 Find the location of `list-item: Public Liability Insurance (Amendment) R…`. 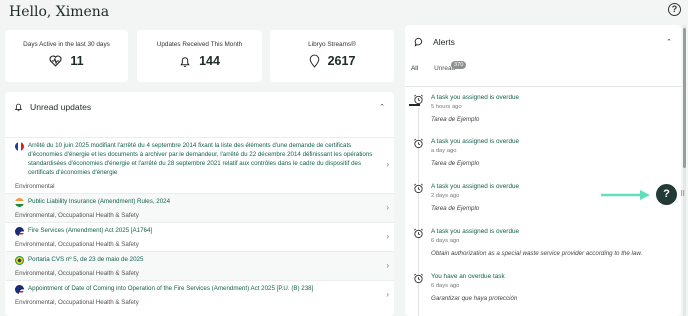

list-item: Public Liability Insurance (Amendment) R… is located at coordinates (199, 207).